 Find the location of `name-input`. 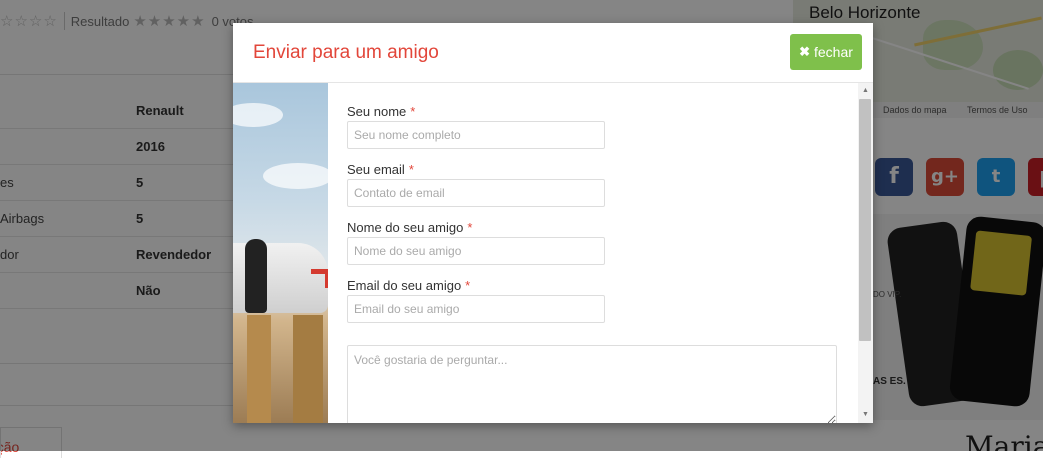

name-input is located at coordinates (476, 135).